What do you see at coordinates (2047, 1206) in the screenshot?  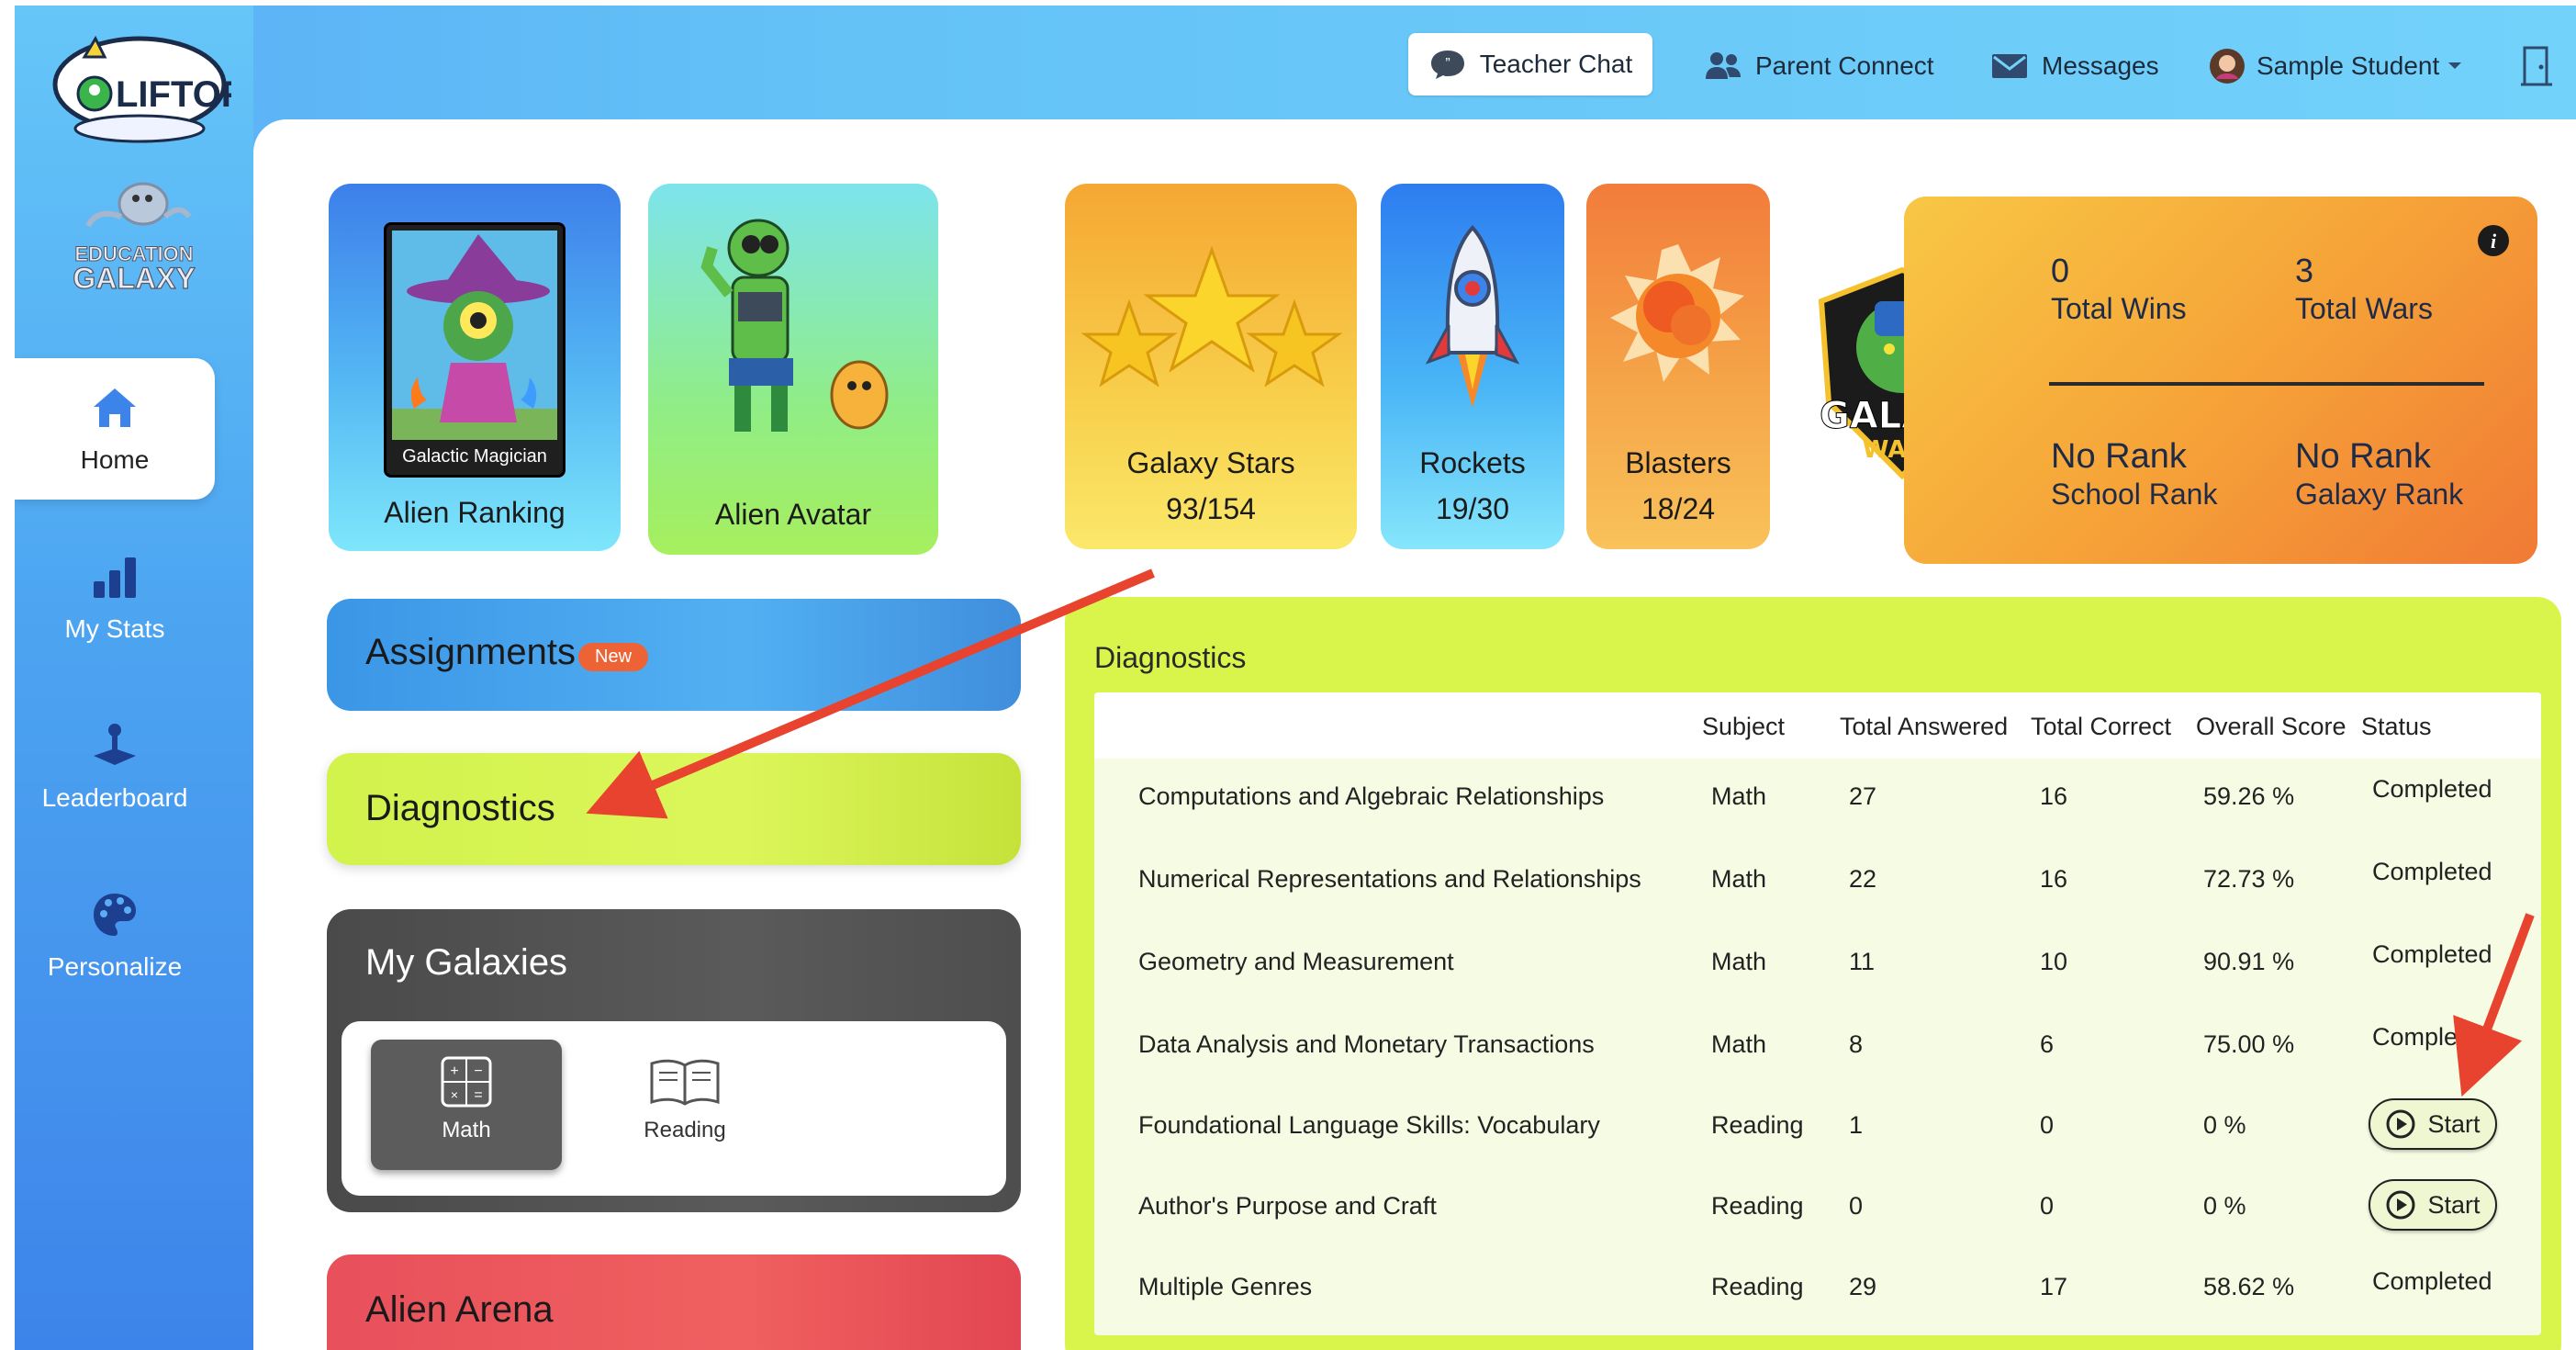 I see `row-correct: 0` at bounding box center [2047, 1206].